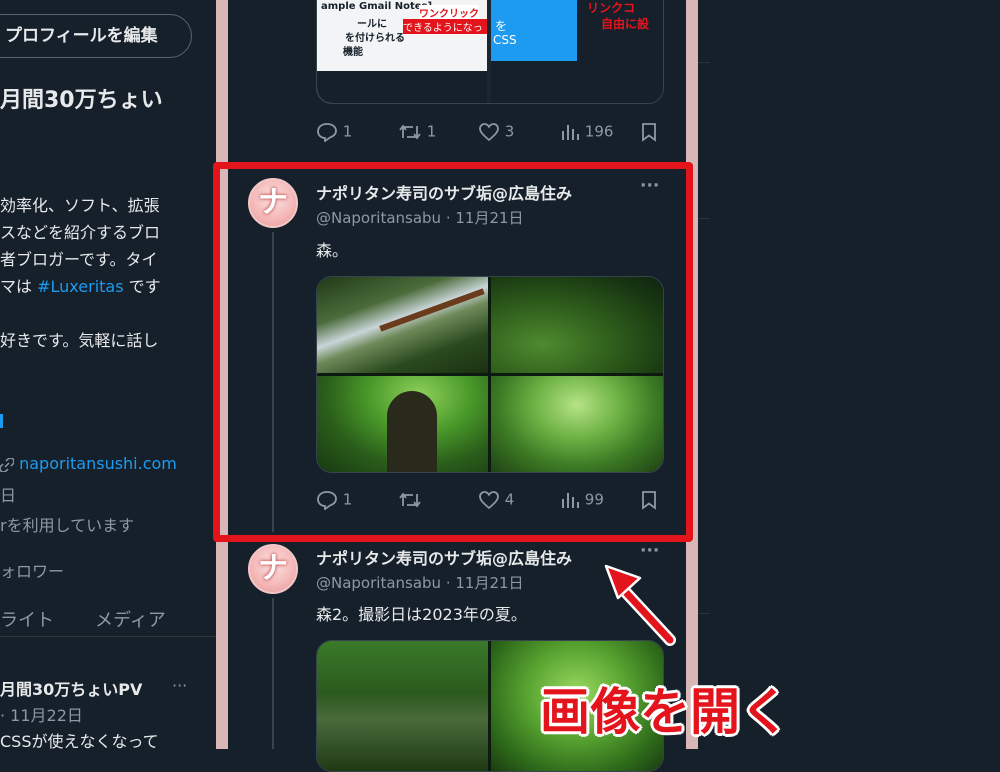  What do you see at coordinates (109, 636) in the screenshot?
I see `tabs-divider` at bounding box center [109, 636].